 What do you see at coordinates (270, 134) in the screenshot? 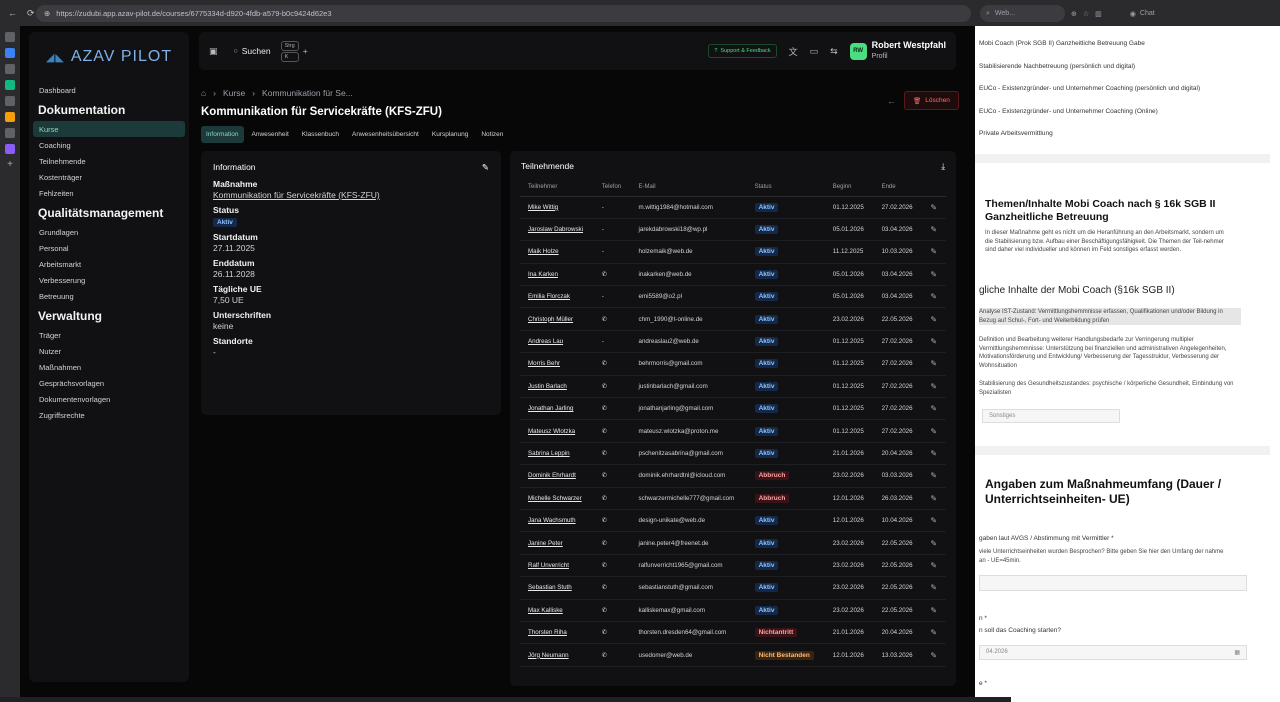
I see `tab-anwesenheit: Anwesenheit` at bounding box center [270, 134].